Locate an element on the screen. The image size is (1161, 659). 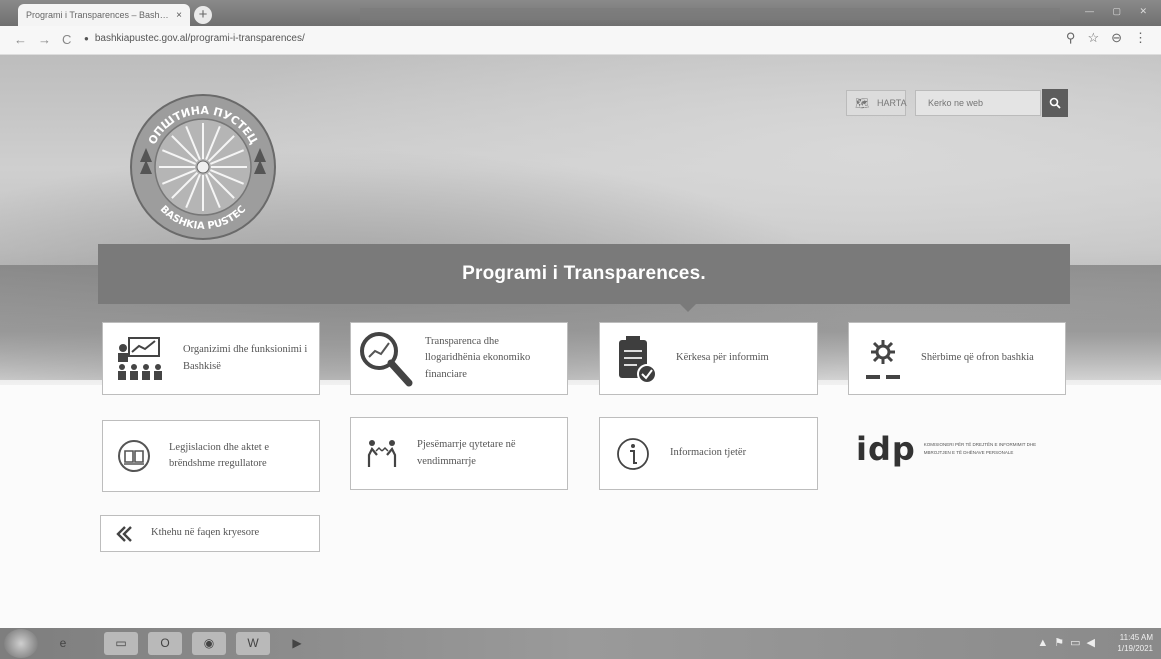
page-title: Programi i Transparences. is located at coordinates (584, 273).